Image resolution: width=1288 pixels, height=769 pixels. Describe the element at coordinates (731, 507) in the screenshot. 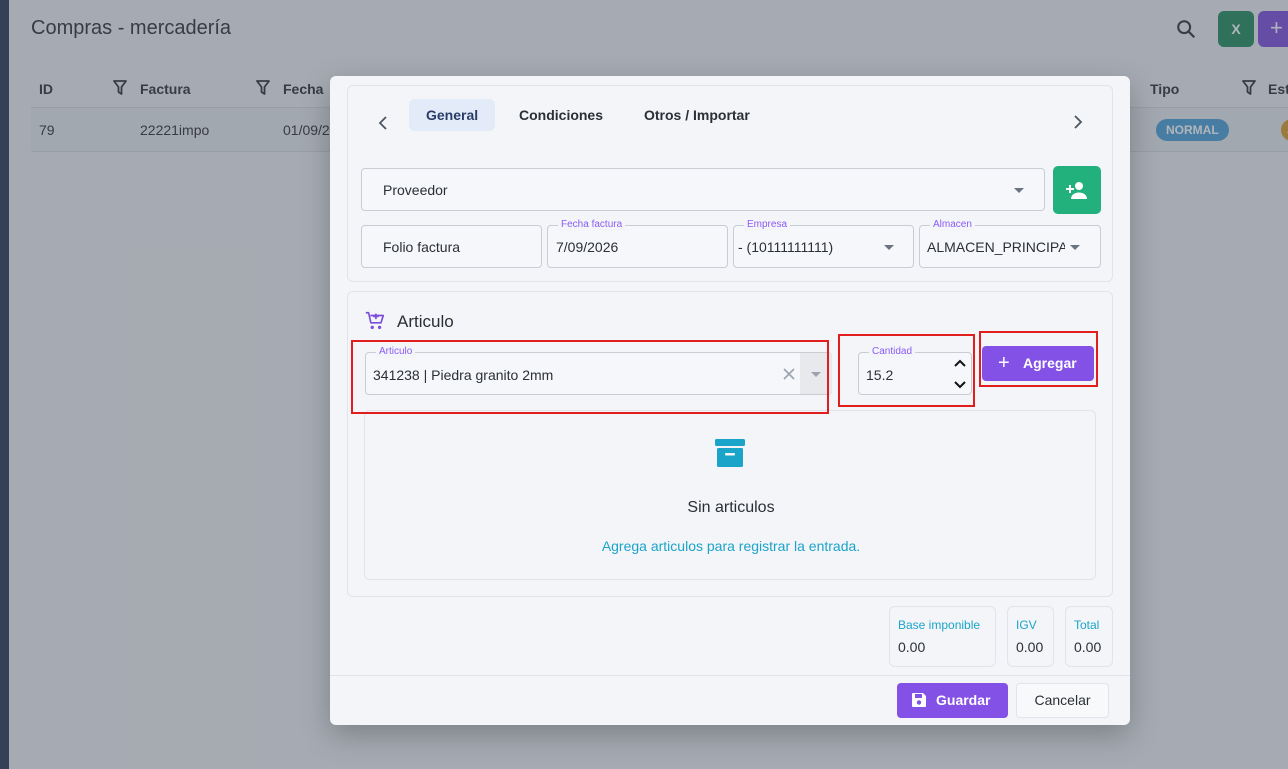

I see `empty-title: Sin articulos` at that location.